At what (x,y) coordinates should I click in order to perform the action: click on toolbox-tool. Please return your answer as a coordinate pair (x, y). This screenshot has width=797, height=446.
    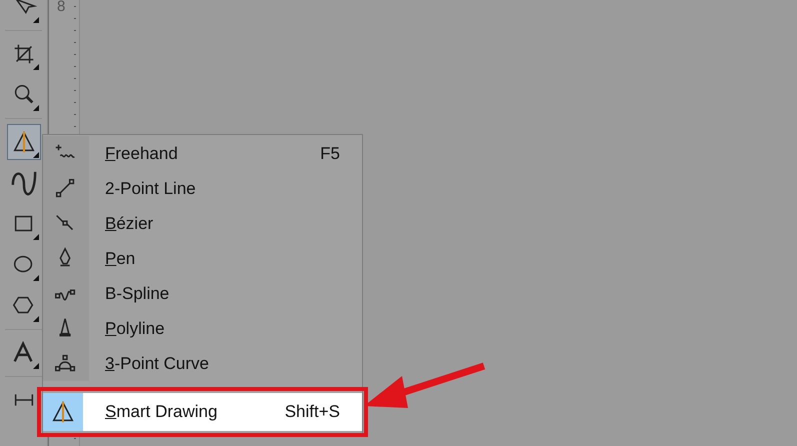
    Looking at the image, I should click on (23, 142).